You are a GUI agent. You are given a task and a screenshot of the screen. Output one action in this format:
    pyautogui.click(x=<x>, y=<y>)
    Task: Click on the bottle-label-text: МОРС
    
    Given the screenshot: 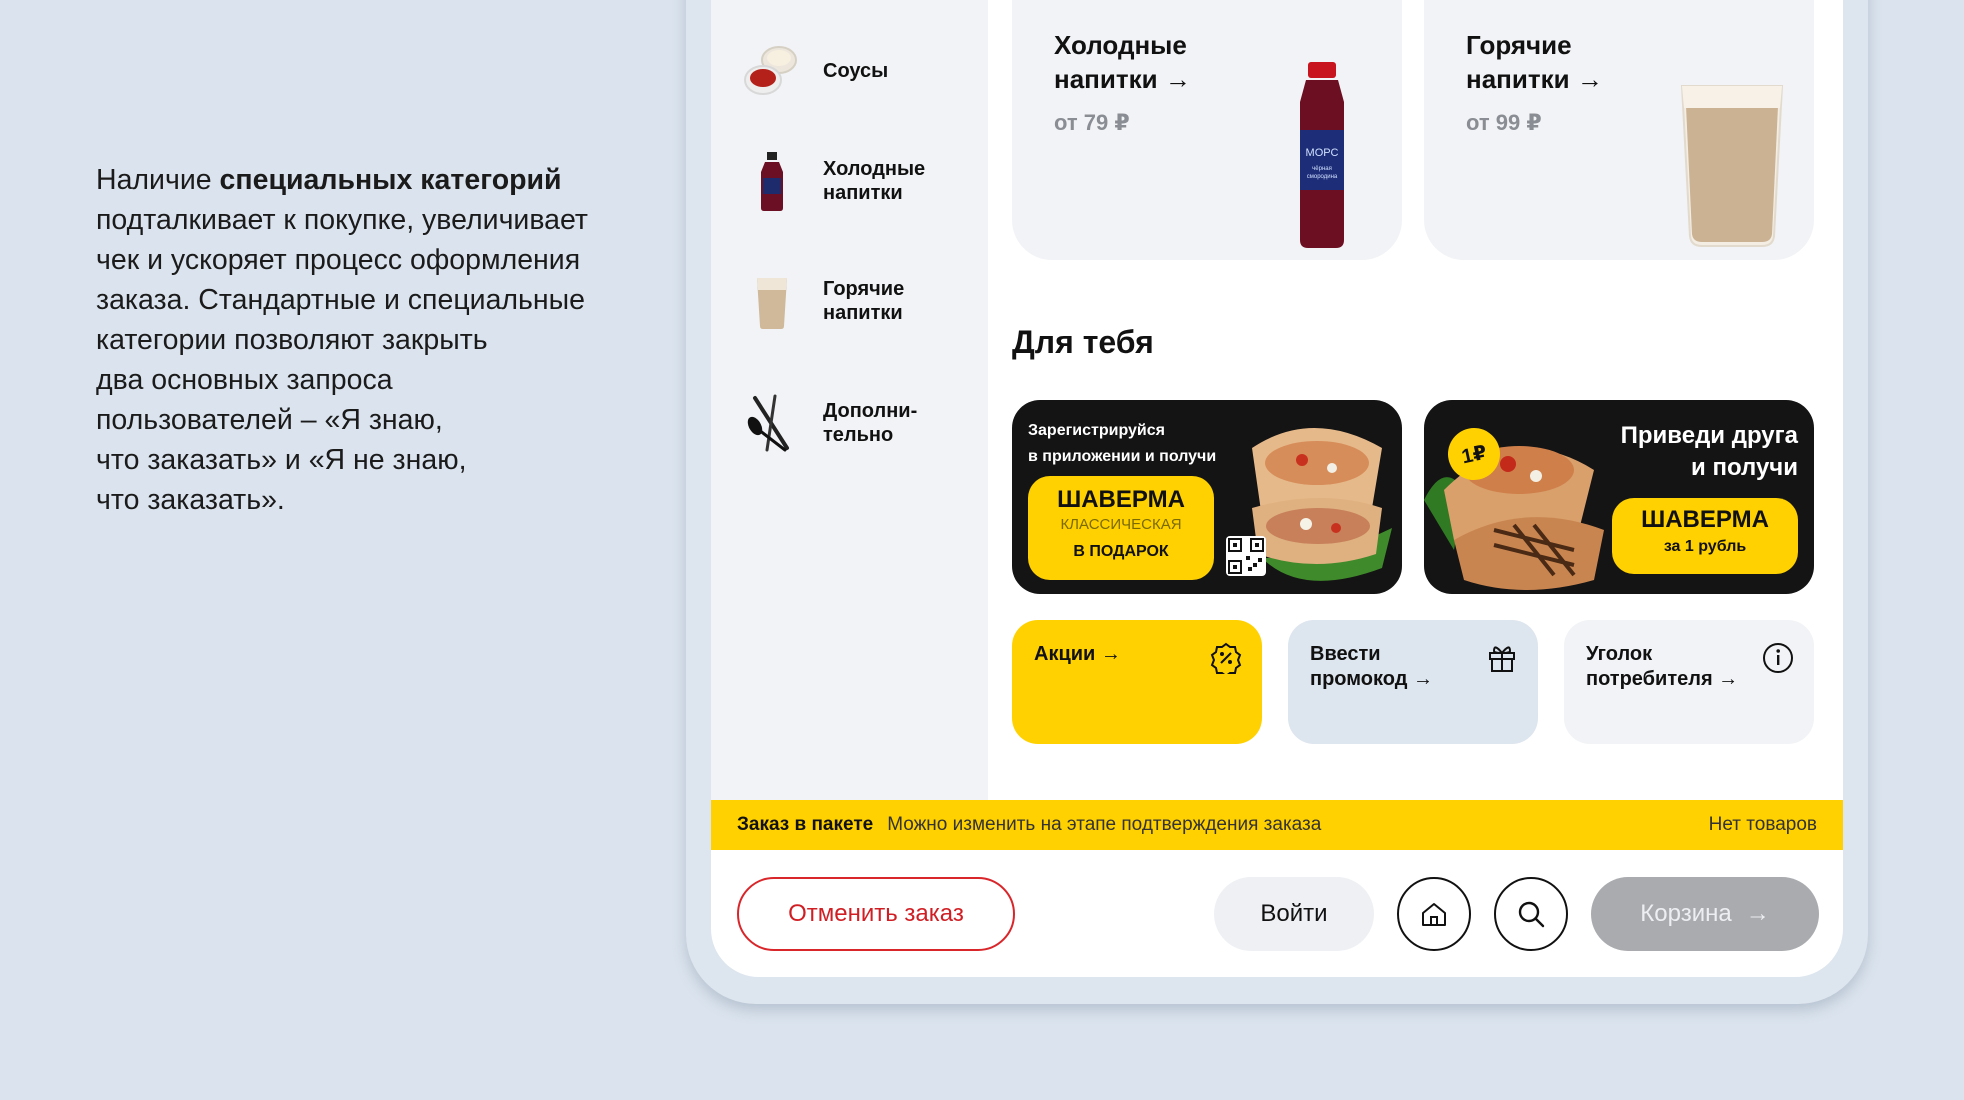 What is the action you would take?
    pyautogui.click(x=1322, y=153)
    